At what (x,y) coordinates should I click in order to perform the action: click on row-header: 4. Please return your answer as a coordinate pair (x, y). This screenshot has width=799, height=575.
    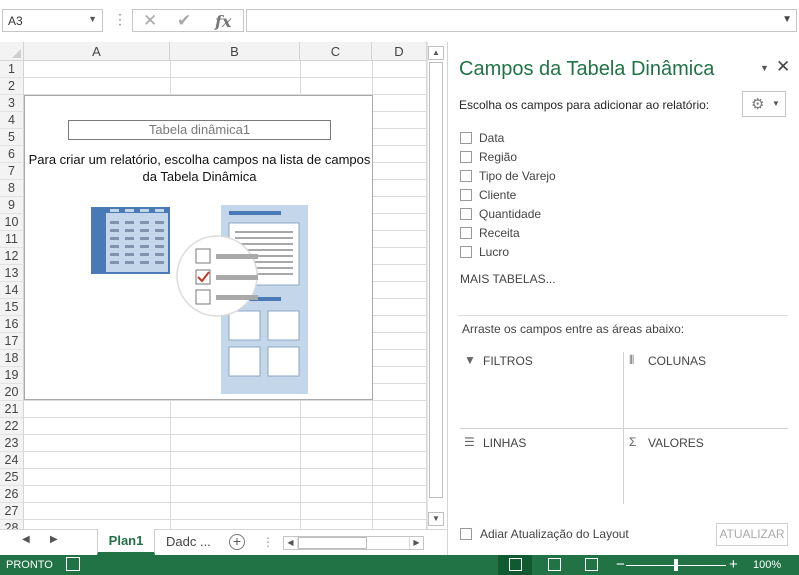
    Looking at the image, I should click on (12, 120).